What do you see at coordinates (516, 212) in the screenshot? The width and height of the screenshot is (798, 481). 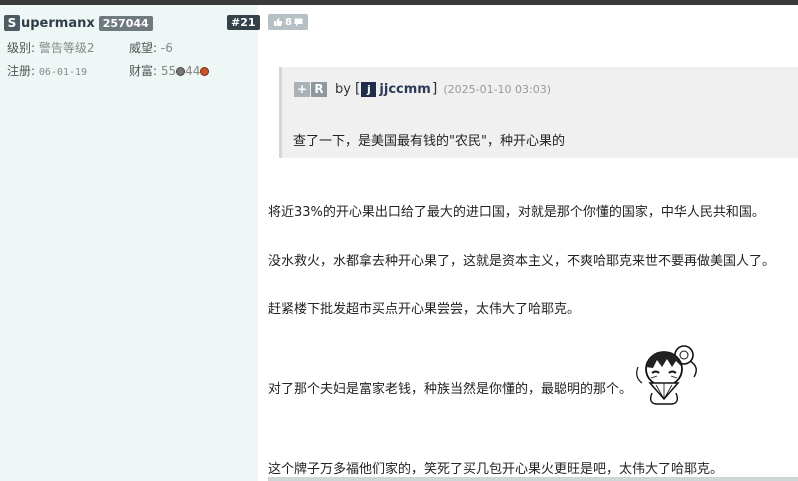 I see `post-paragraph-1: 将近33%的开心果出口给了最大的进口国，对就是那个你懂的国家，中华人民共和国。` at bounding box center [516, 212].